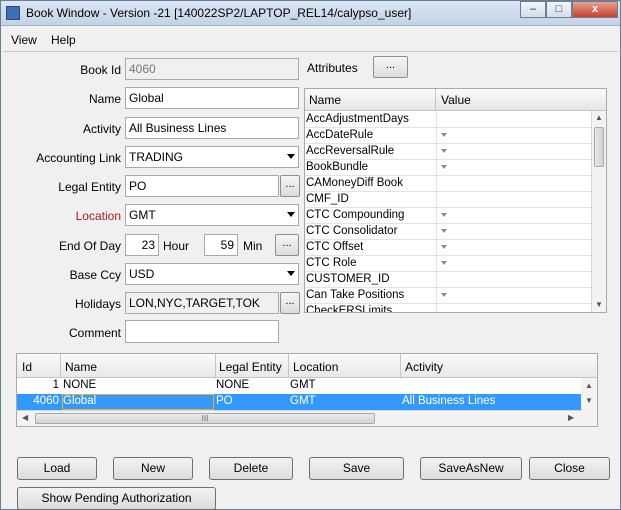 Image resolution: width=621 pixels, height=510 pixels. I want to click on base-ccy-select: USD, so click(212, 274).